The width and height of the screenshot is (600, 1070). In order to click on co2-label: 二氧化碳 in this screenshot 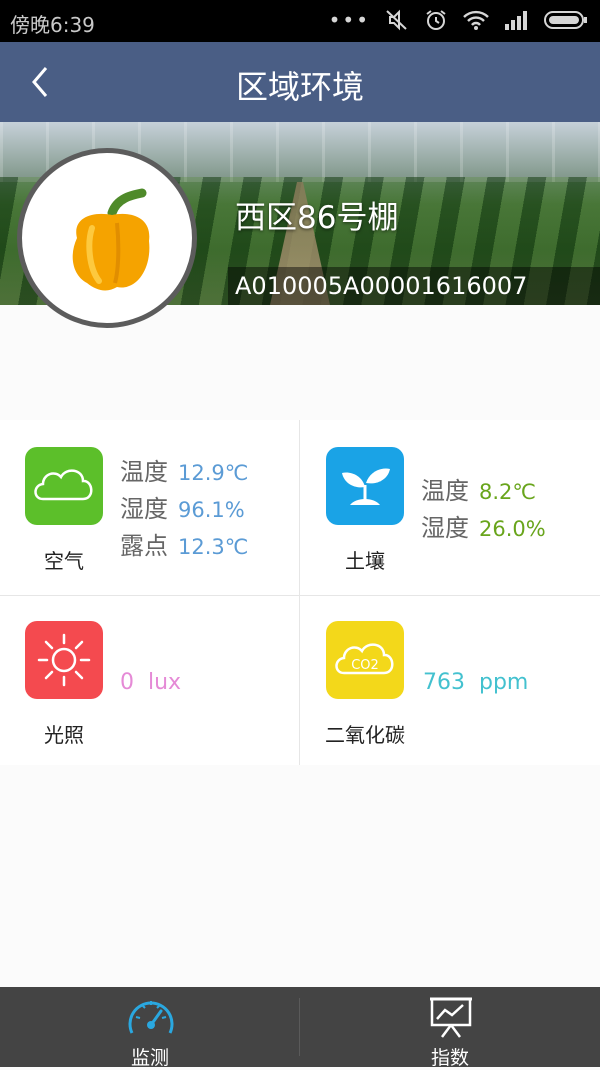, I will do `click(365, 735)`.